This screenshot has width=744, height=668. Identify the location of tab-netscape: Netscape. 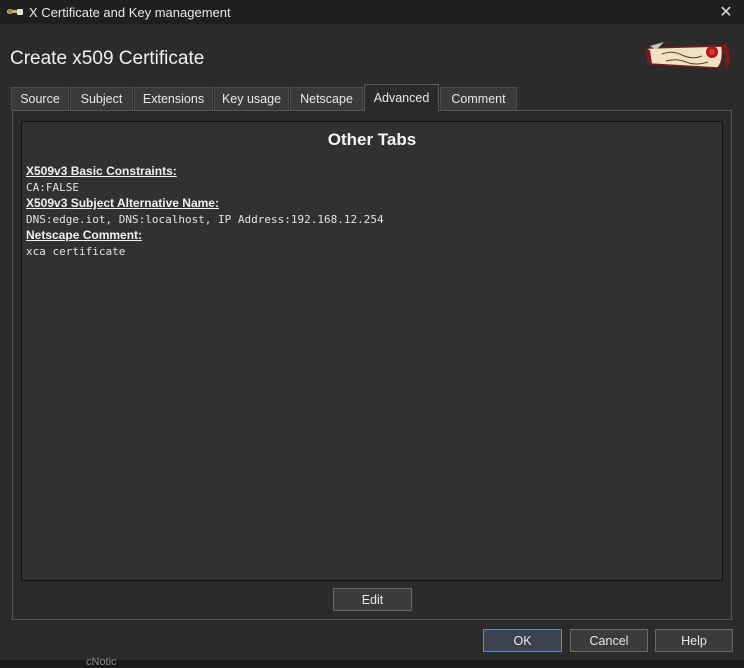
(326, 98).